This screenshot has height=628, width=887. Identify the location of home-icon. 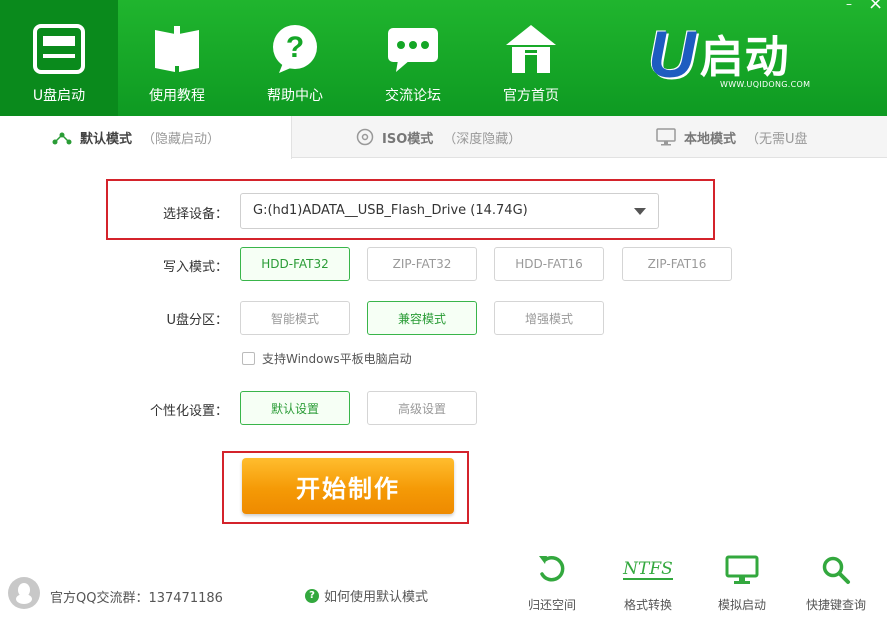
(531, 49).